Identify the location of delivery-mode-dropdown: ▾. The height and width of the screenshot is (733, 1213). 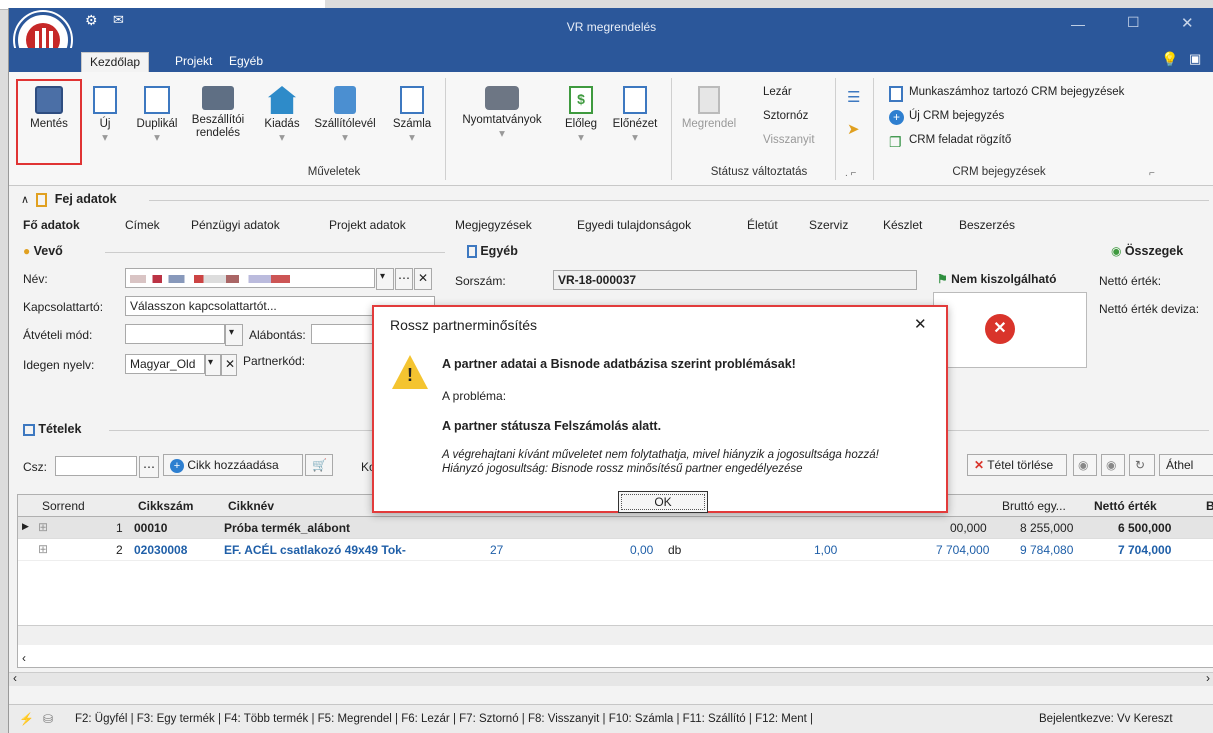
(234, 335).